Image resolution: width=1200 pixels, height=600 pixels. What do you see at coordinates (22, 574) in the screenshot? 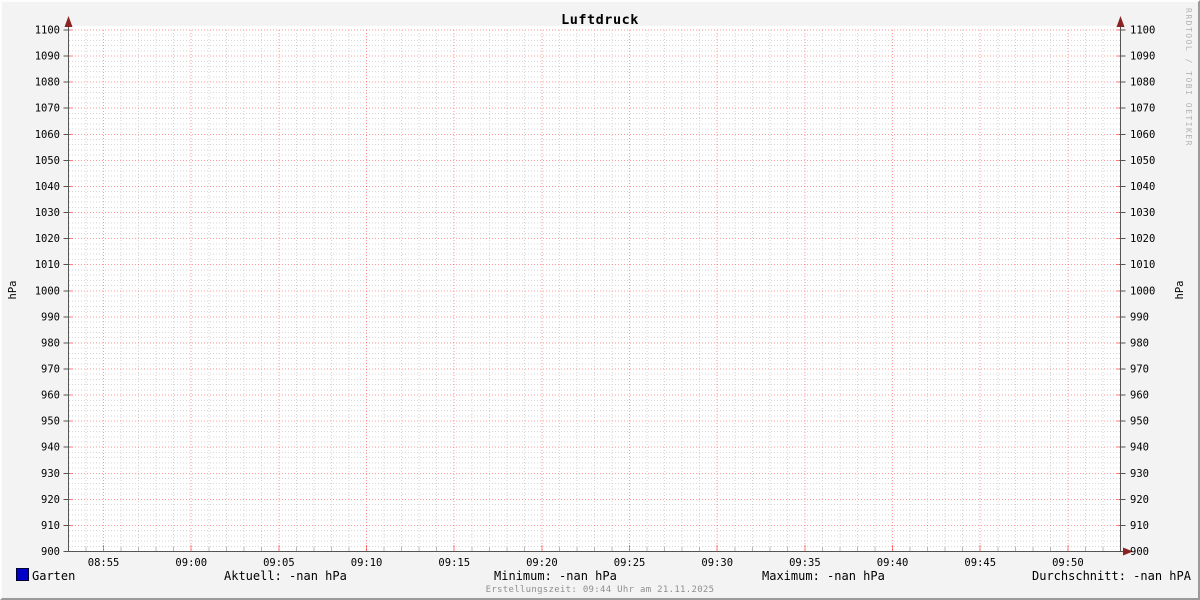
I see `legend-swatch-garten` at bounding box center [22, 574].